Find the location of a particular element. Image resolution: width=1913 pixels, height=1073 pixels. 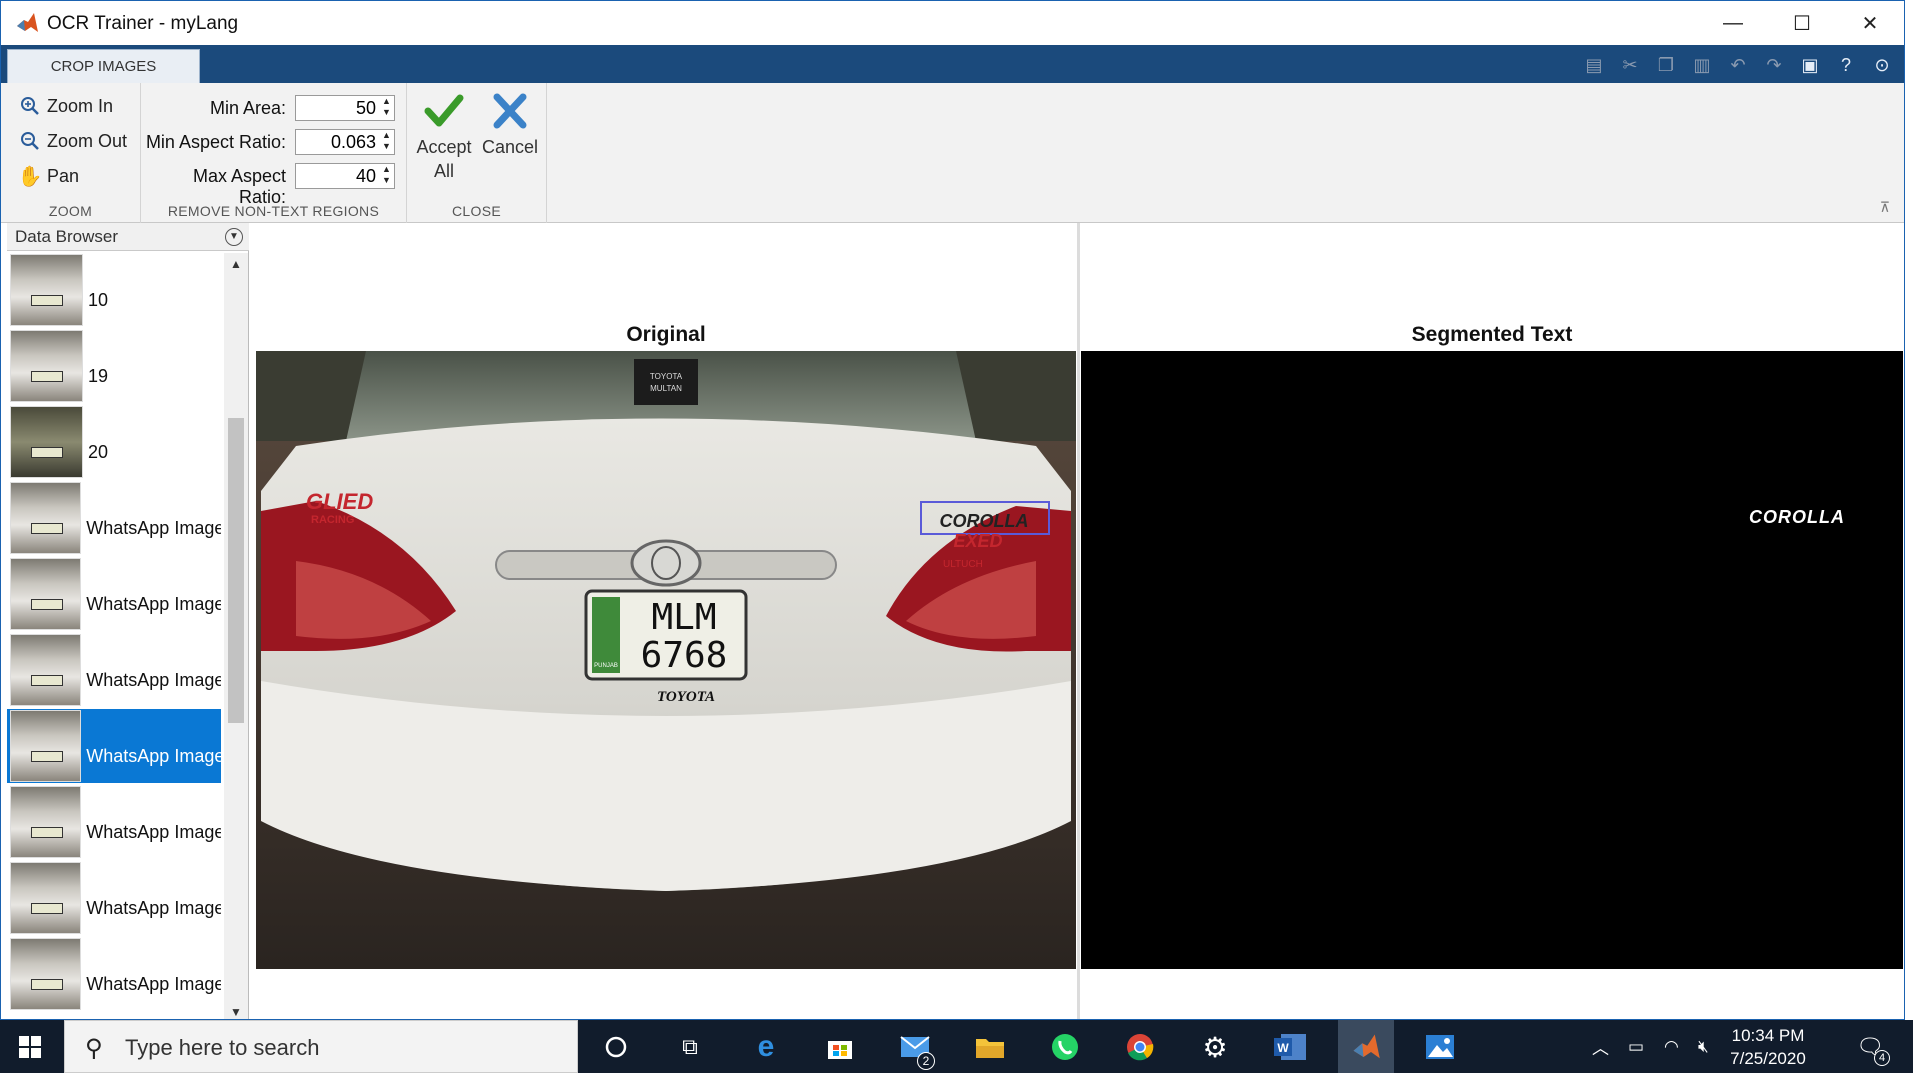

start-button is located at coordinates (30, 1046).